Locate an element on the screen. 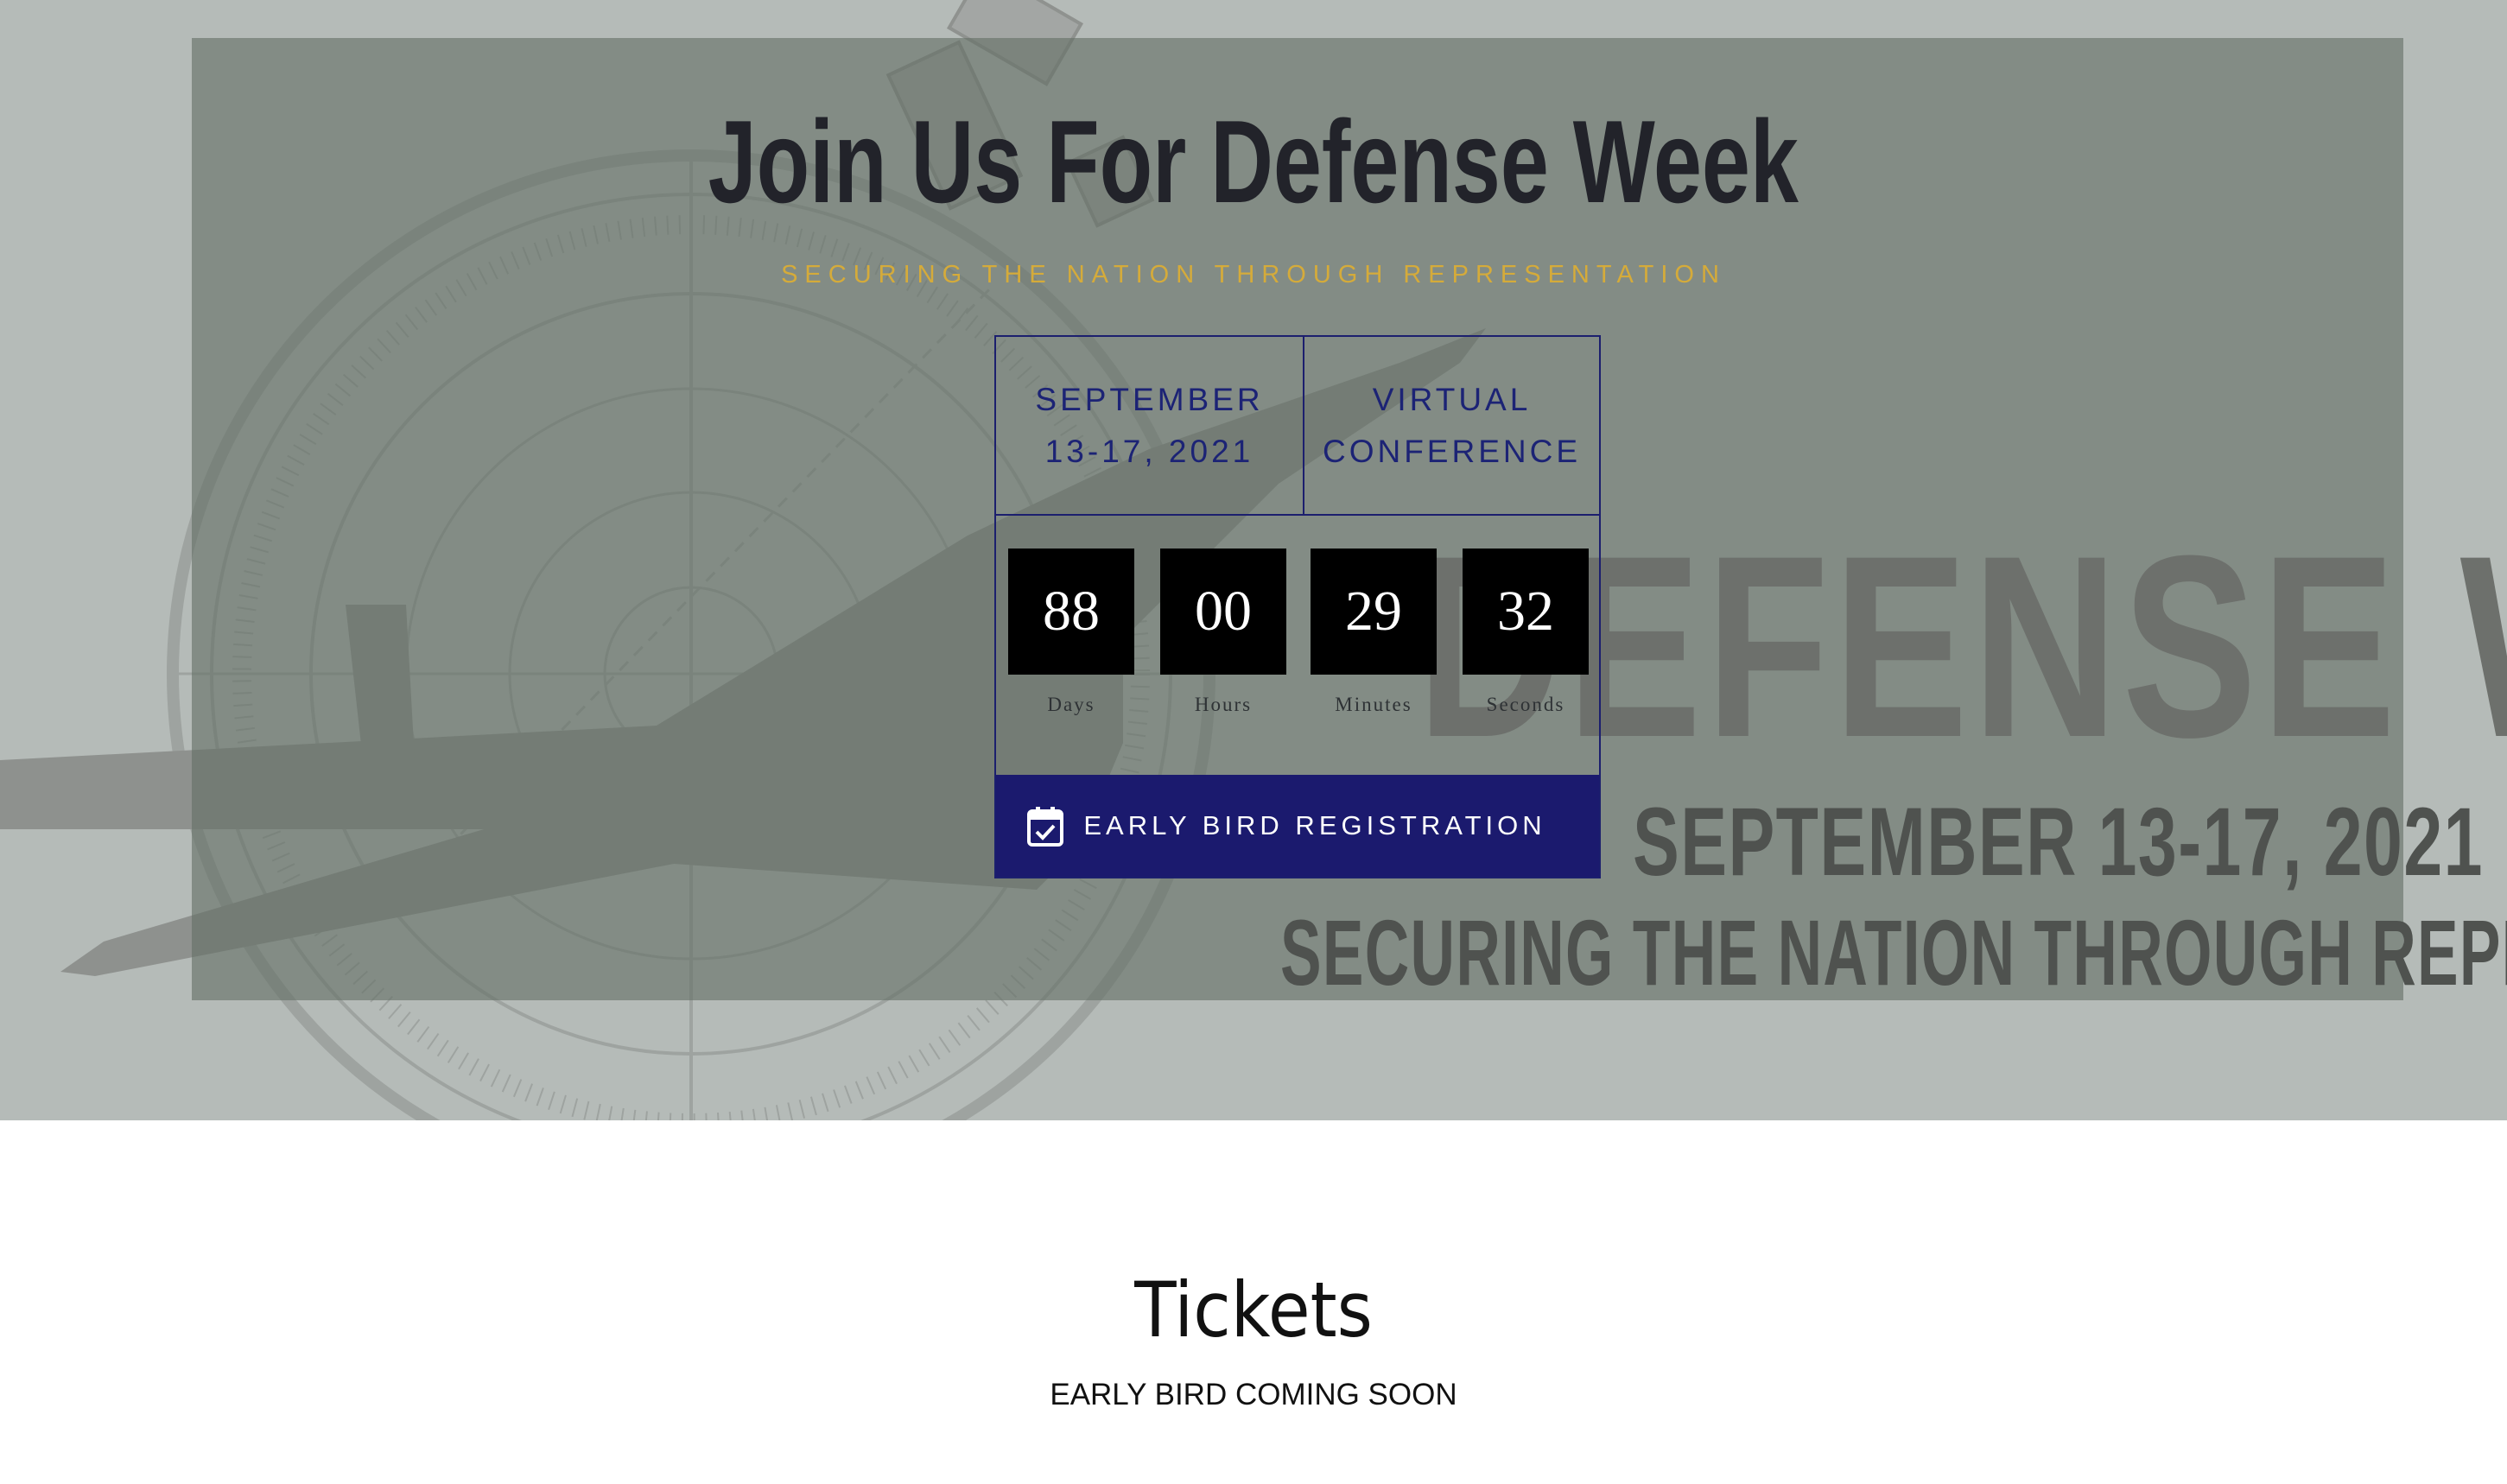 The height and width of the screenshot is (1484, 2507). countdown-days-value: 88 is located at coordinates (1071, 612).